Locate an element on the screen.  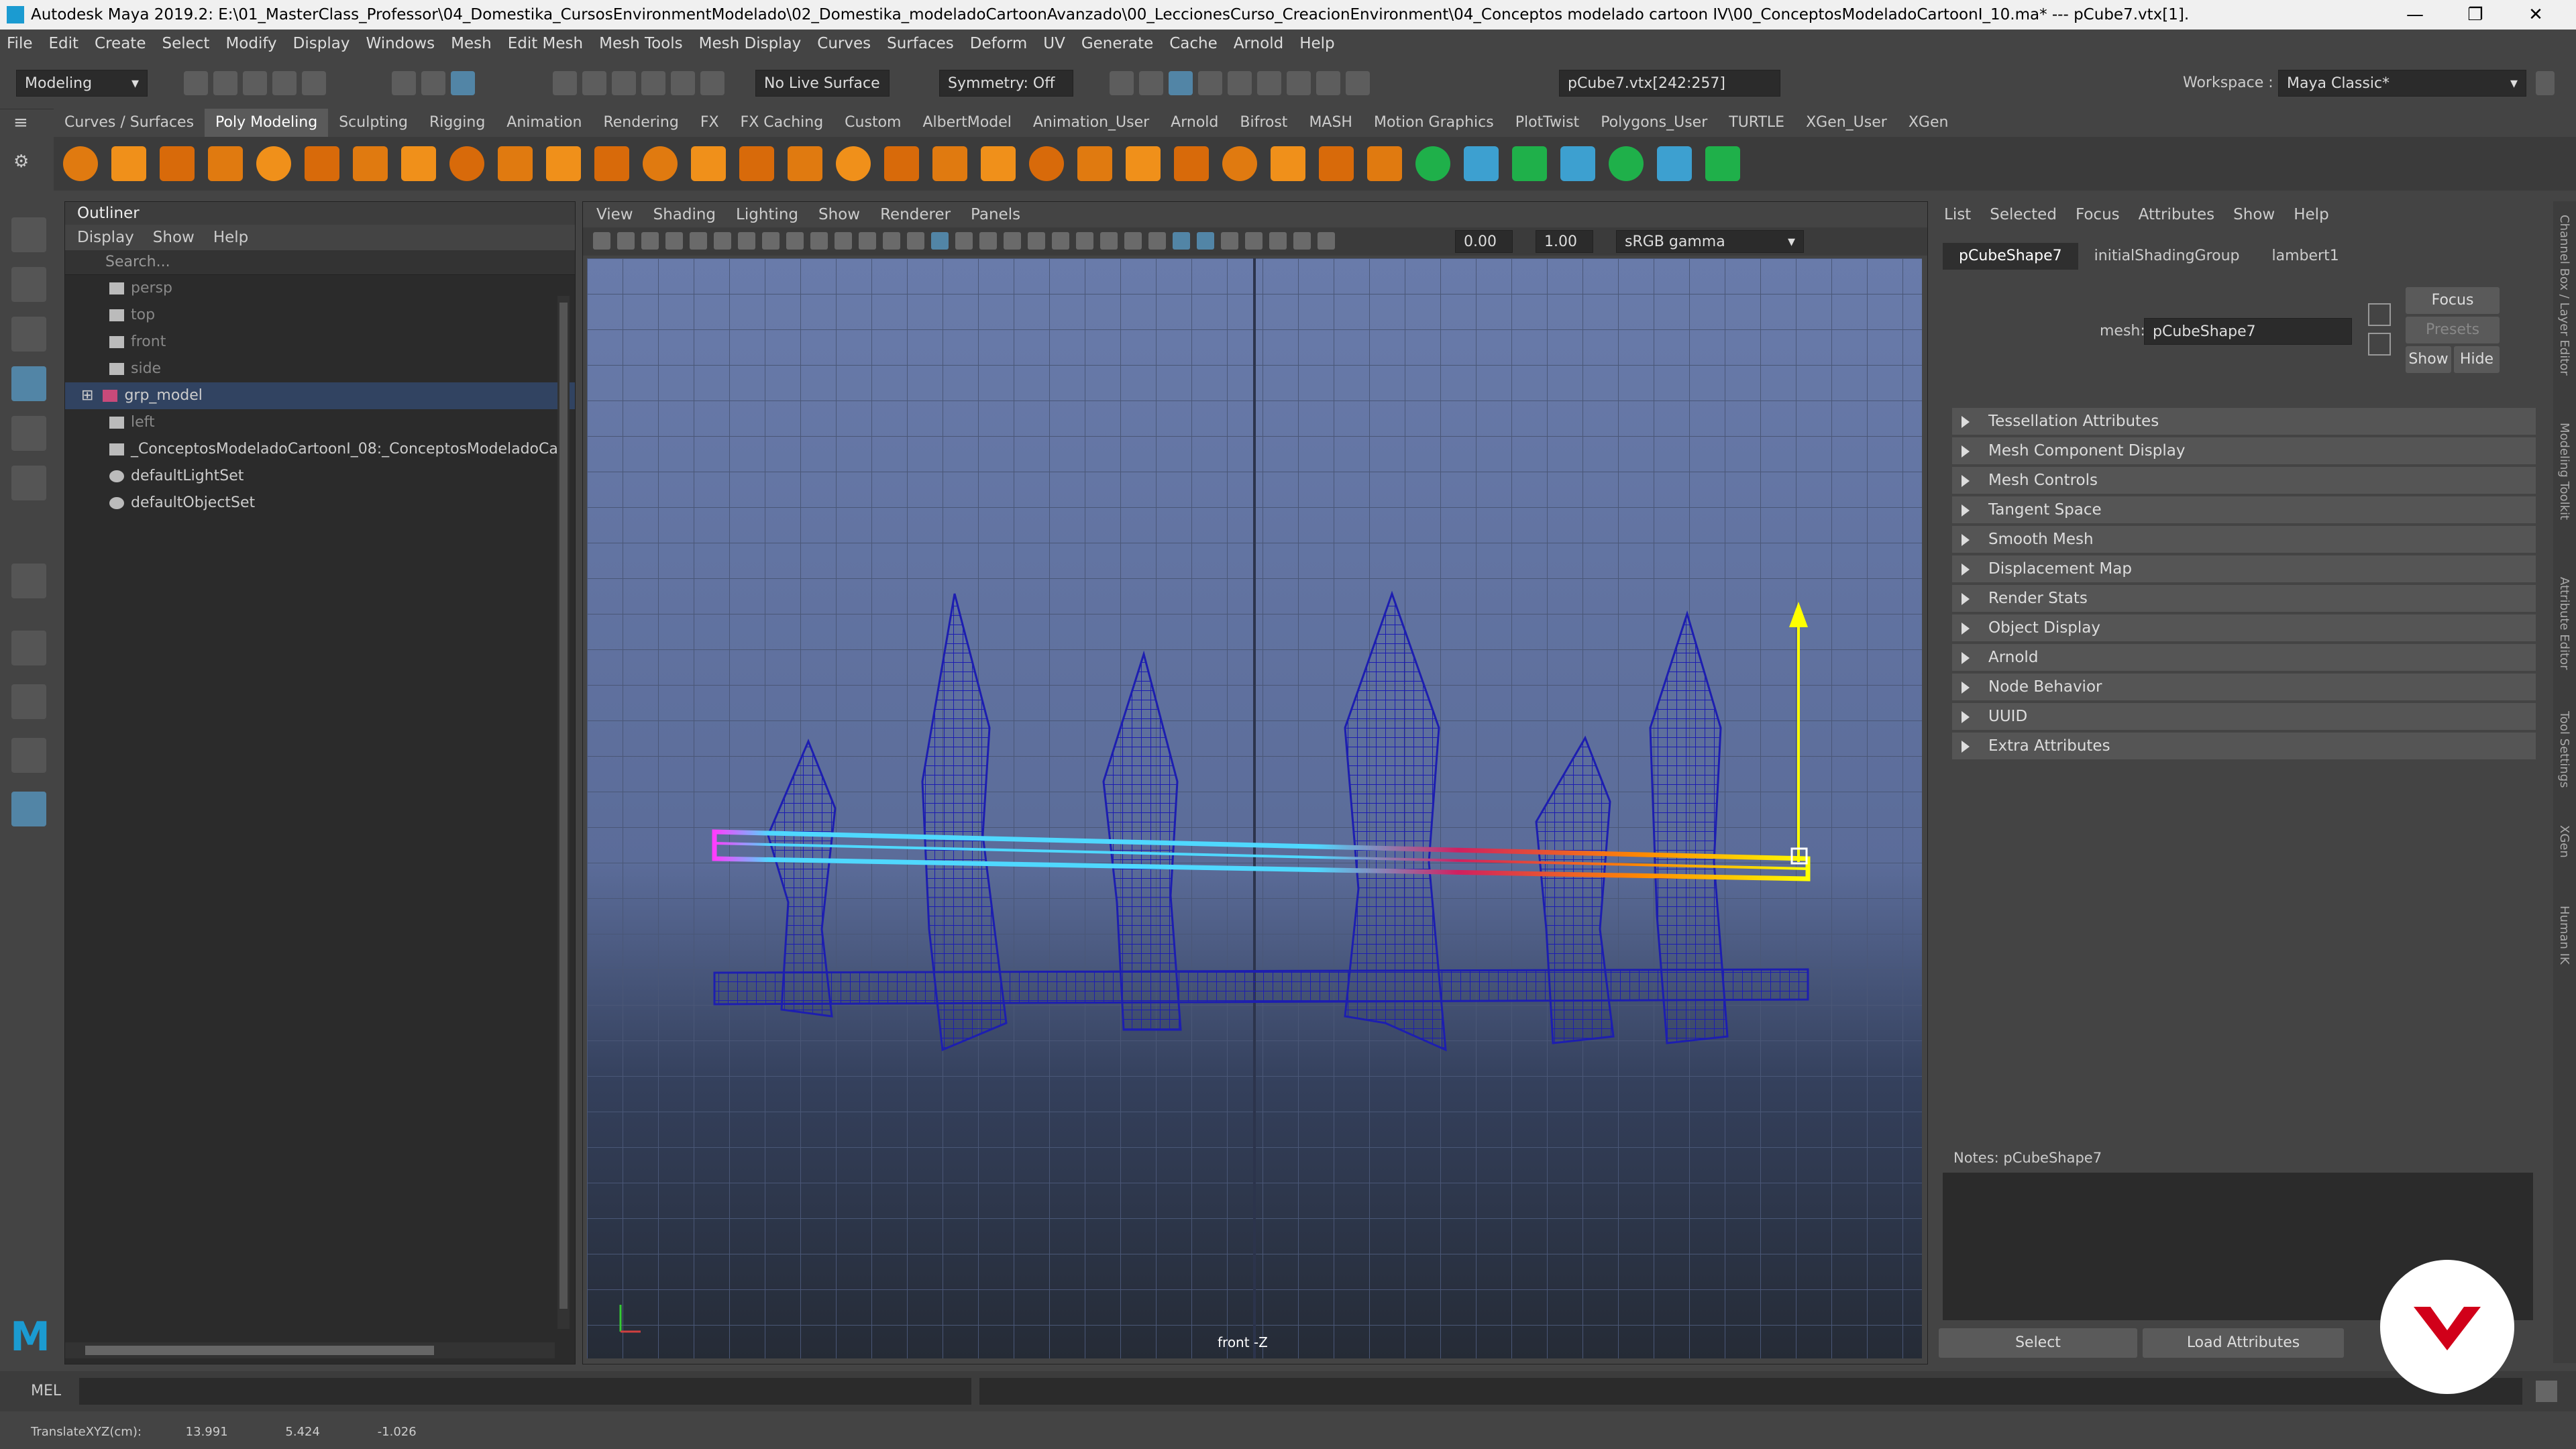
target-weld-icon is located at coordinates (1191, 163).